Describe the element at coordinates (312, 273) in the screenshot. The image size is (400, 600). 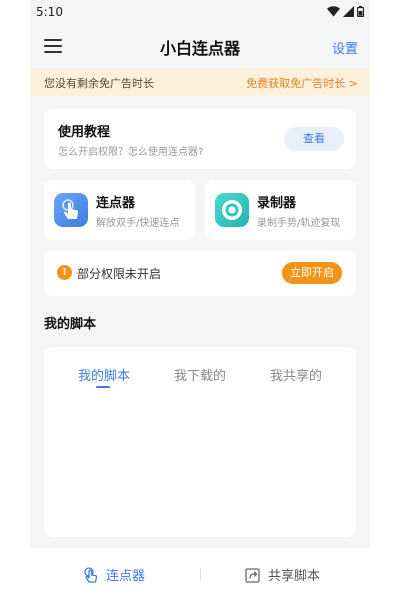
I see `enable-permission-button: 立即开启` at that location.